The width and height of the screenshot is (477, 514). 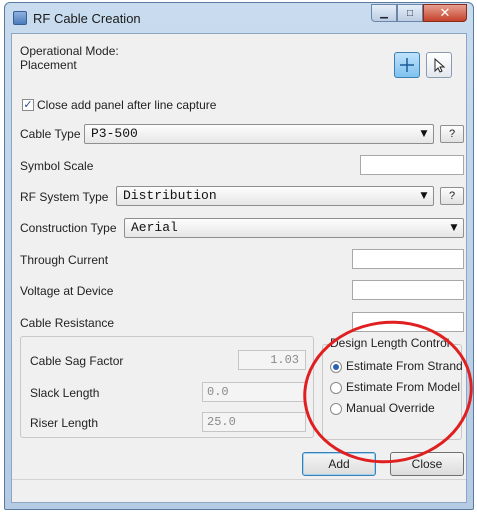 I want to click on slack-length-label: Slack Length, so click(x=65, y=393).